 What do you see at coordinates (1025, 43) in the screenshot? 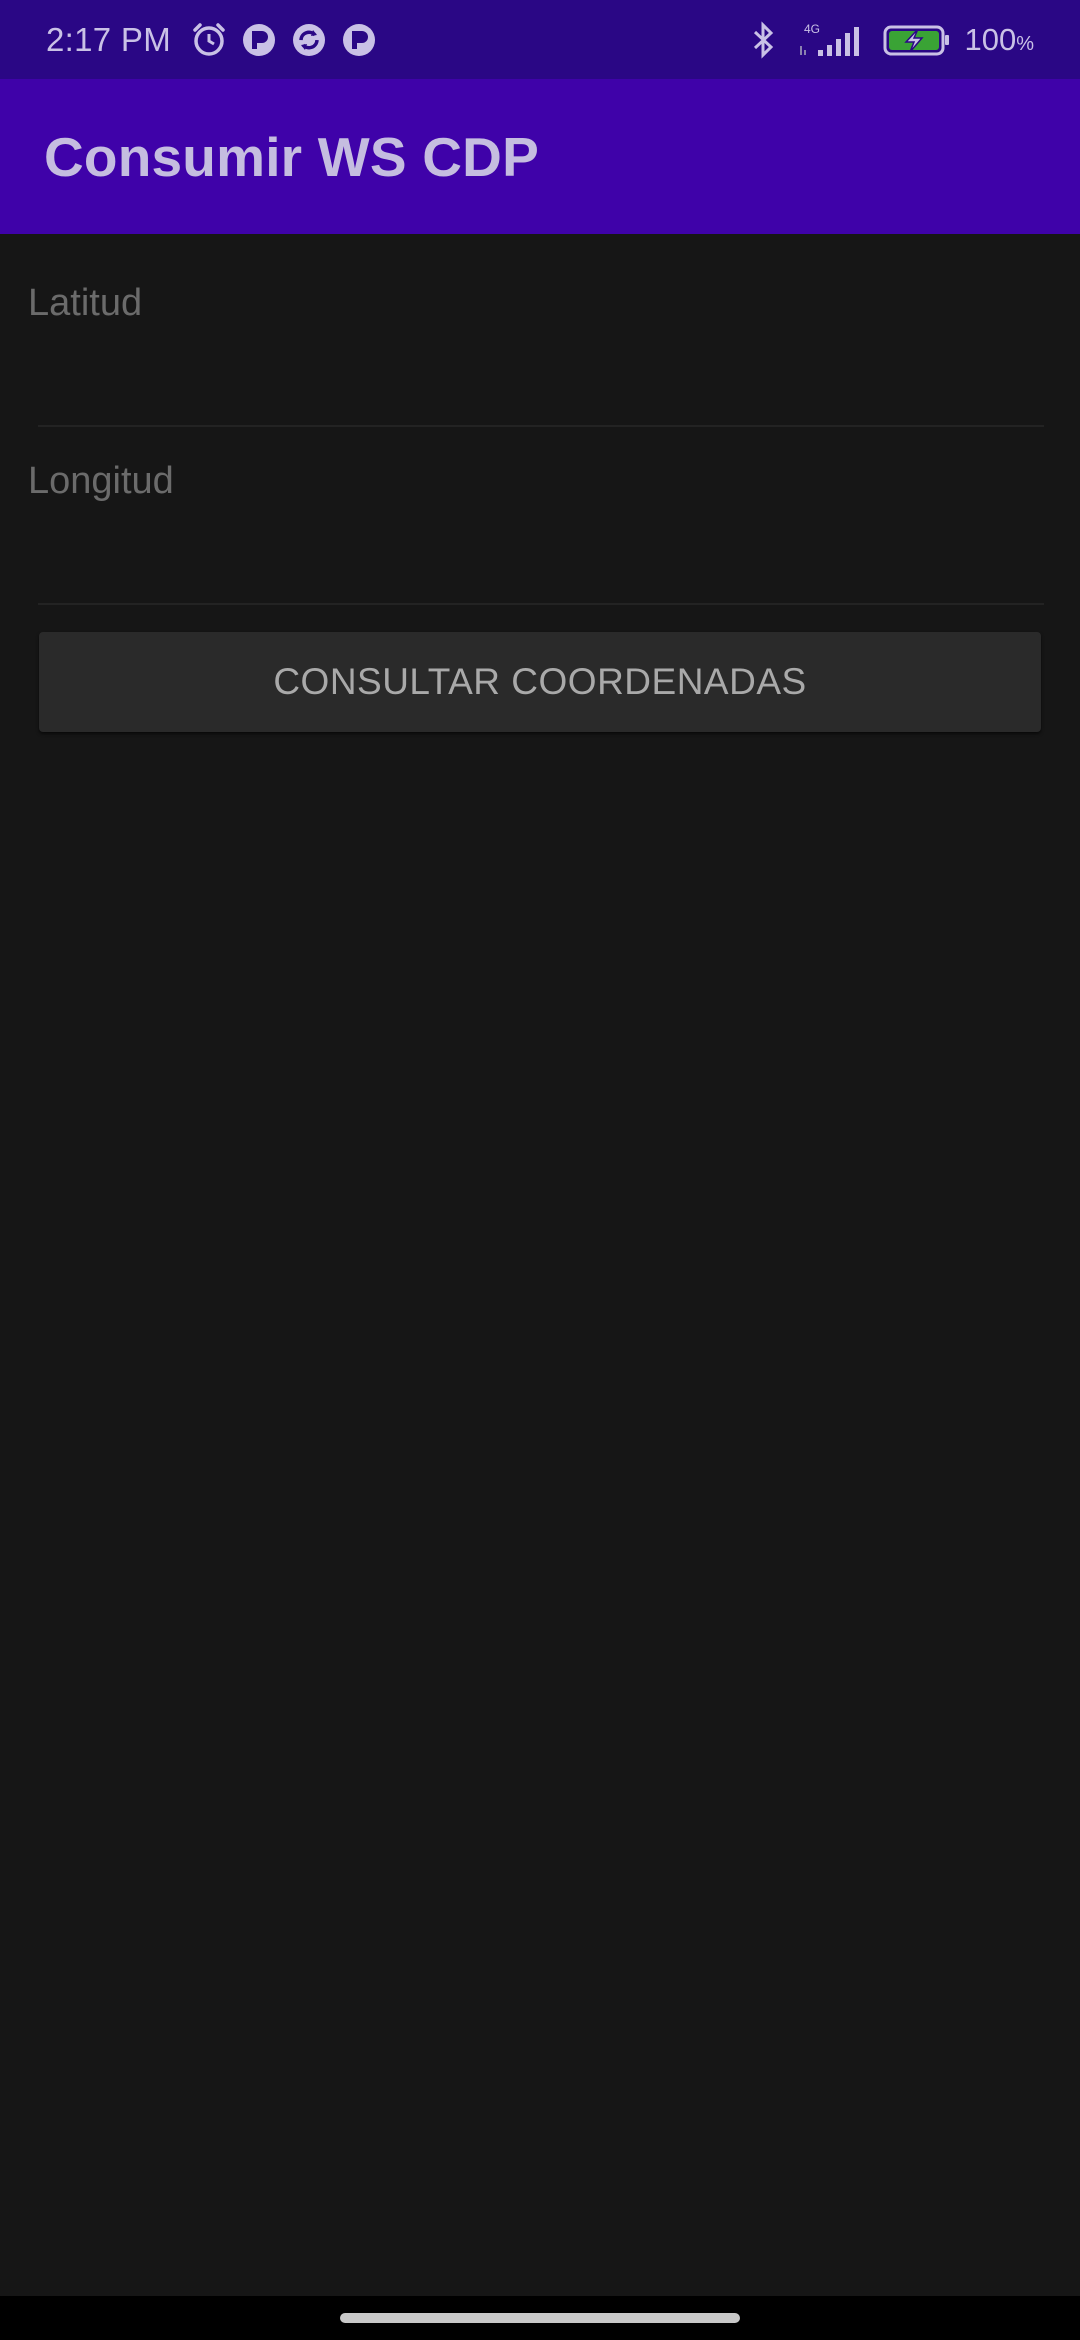
I see `battery-percent-unit: %` at bounding box center [1025, 43].